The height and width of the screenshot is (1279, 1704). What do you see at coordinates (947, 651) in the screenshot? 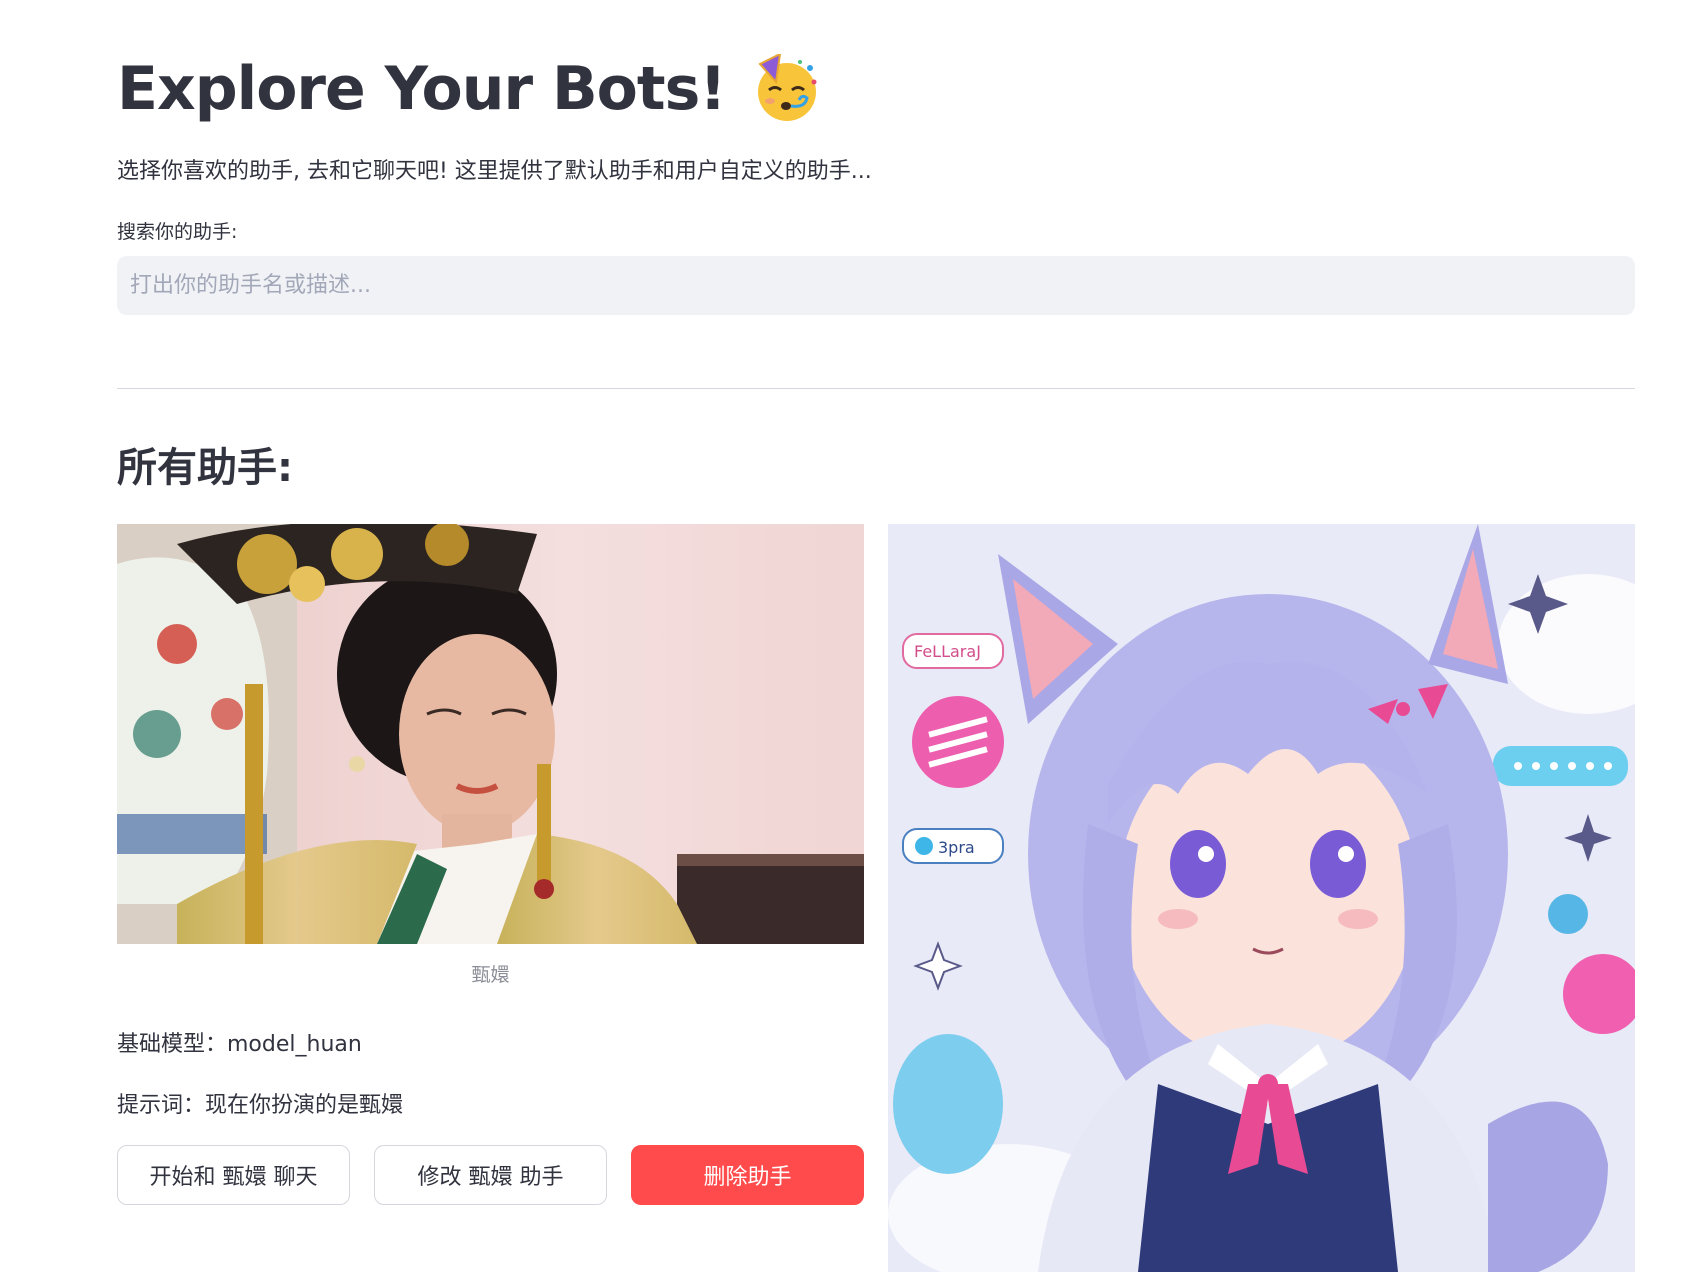
I see `bubble-a-text: FeLLaraJ` at bounding box center [947, 651].